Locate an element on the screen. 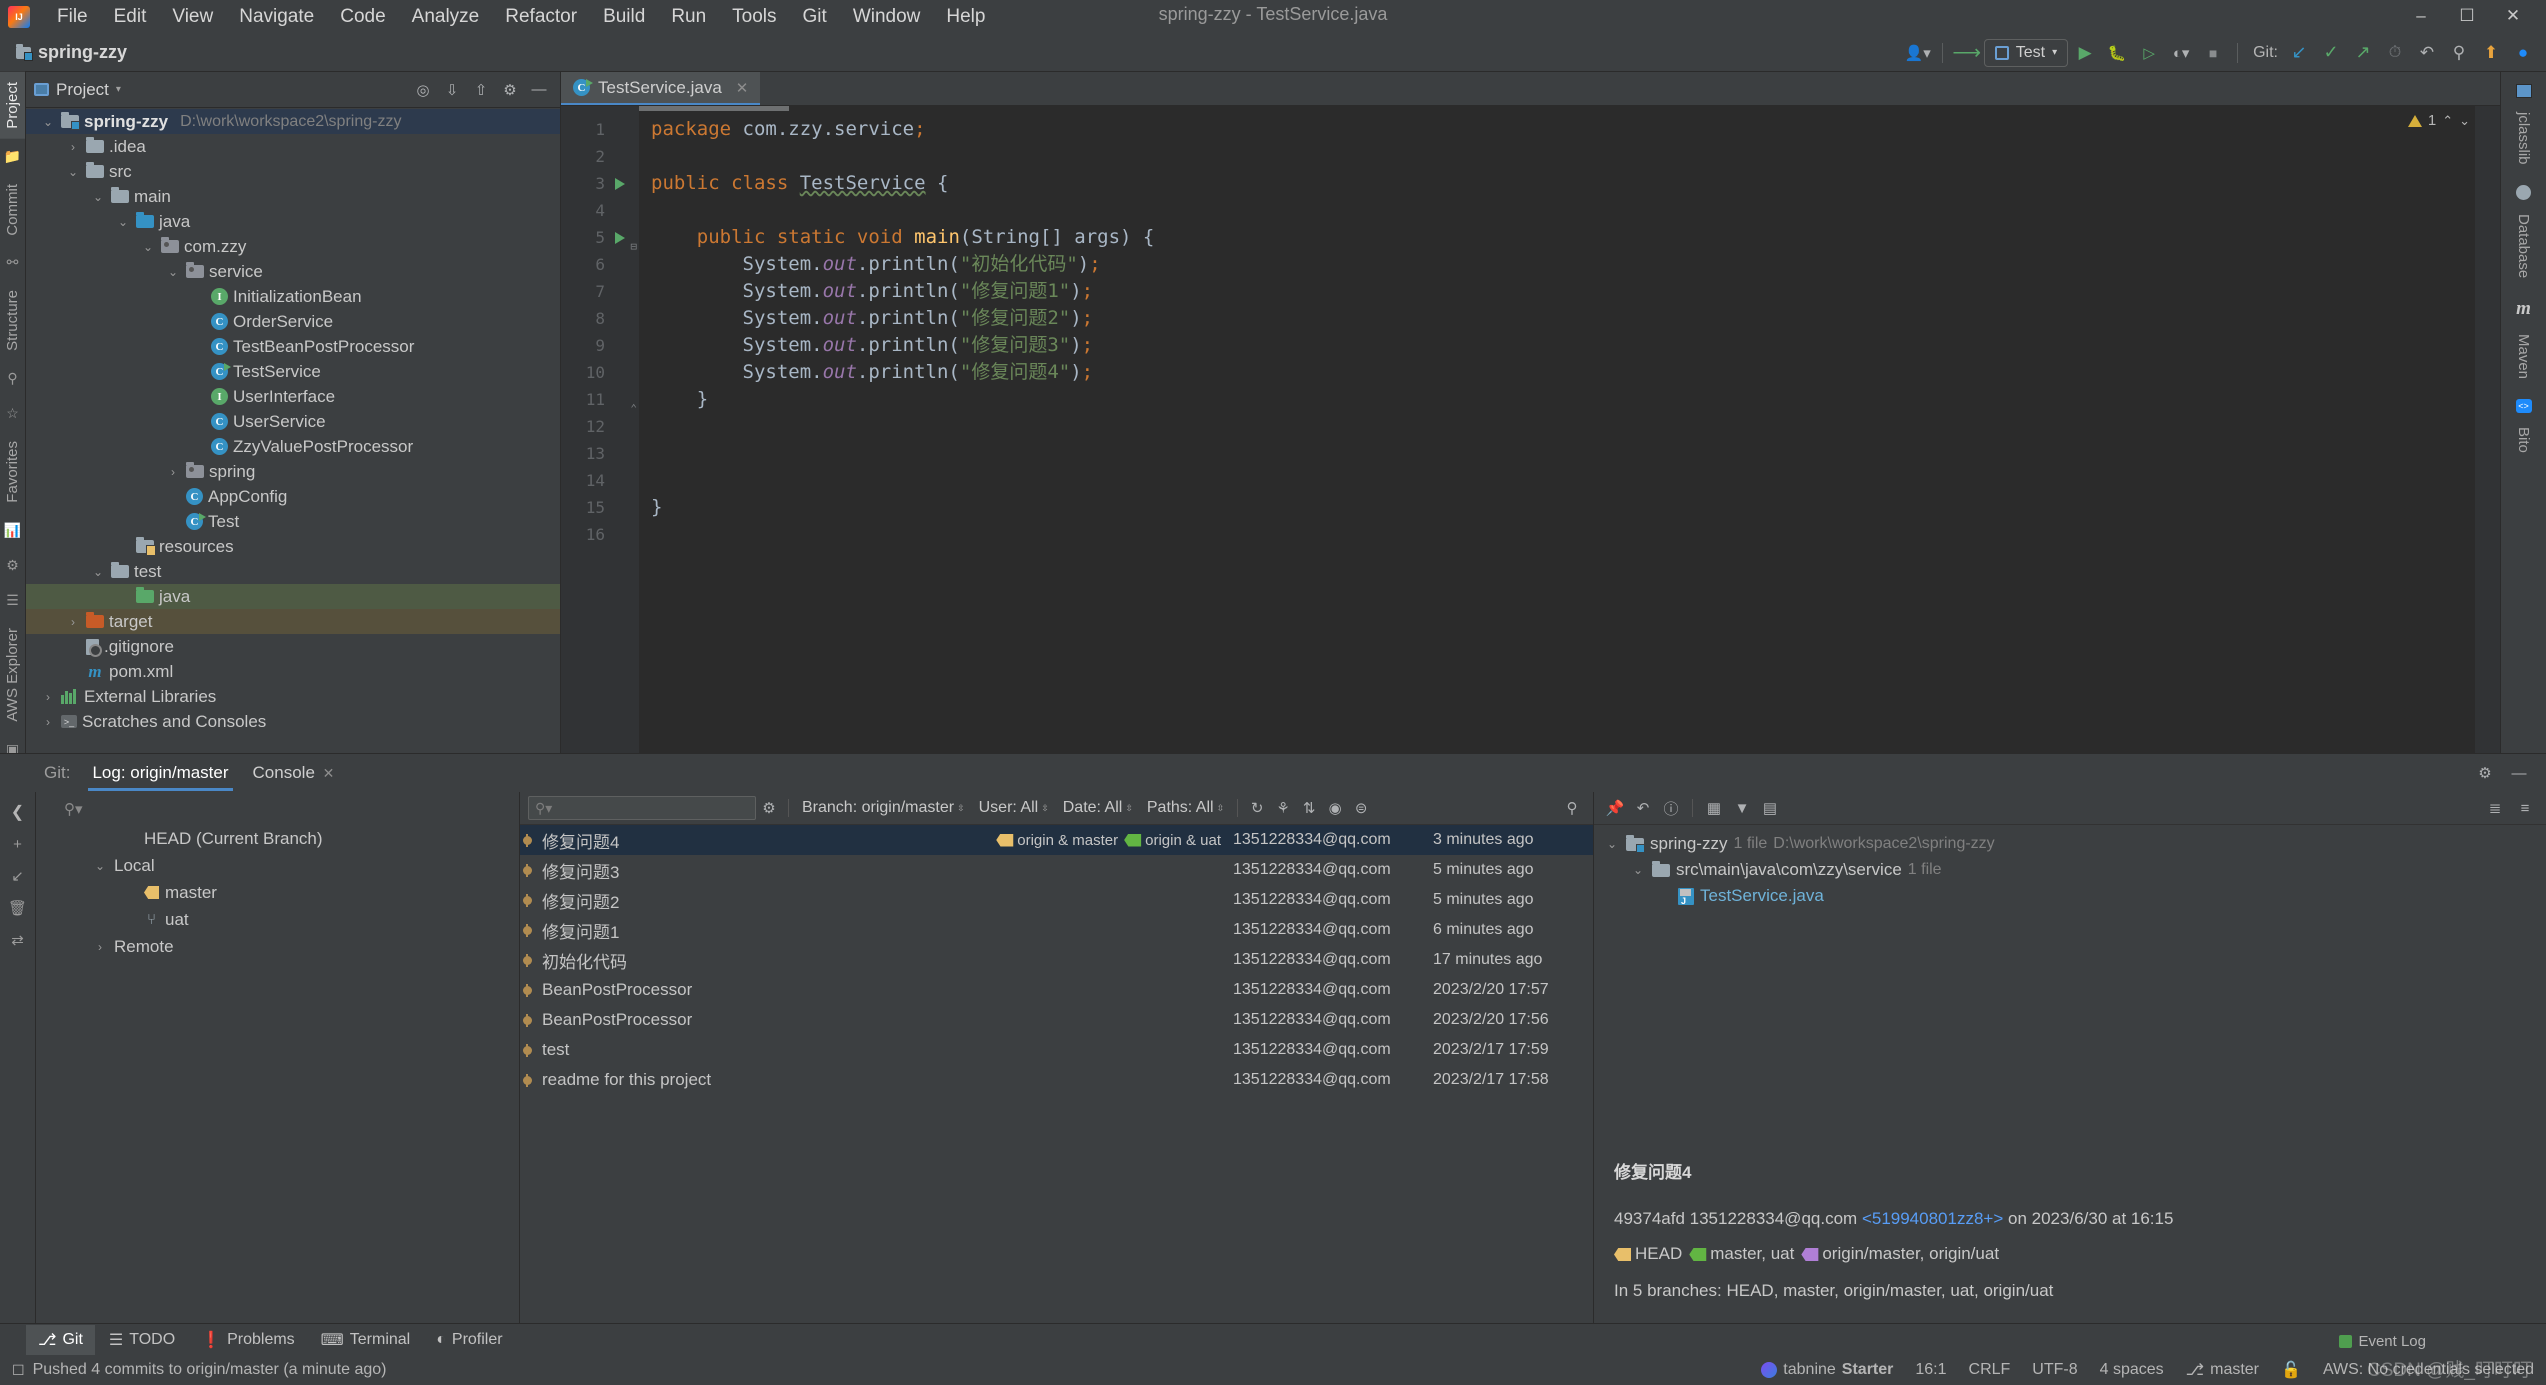 The height and width of the screenshot is (1385, 2546). line-number: 9 is located at coordinates (600, 345).